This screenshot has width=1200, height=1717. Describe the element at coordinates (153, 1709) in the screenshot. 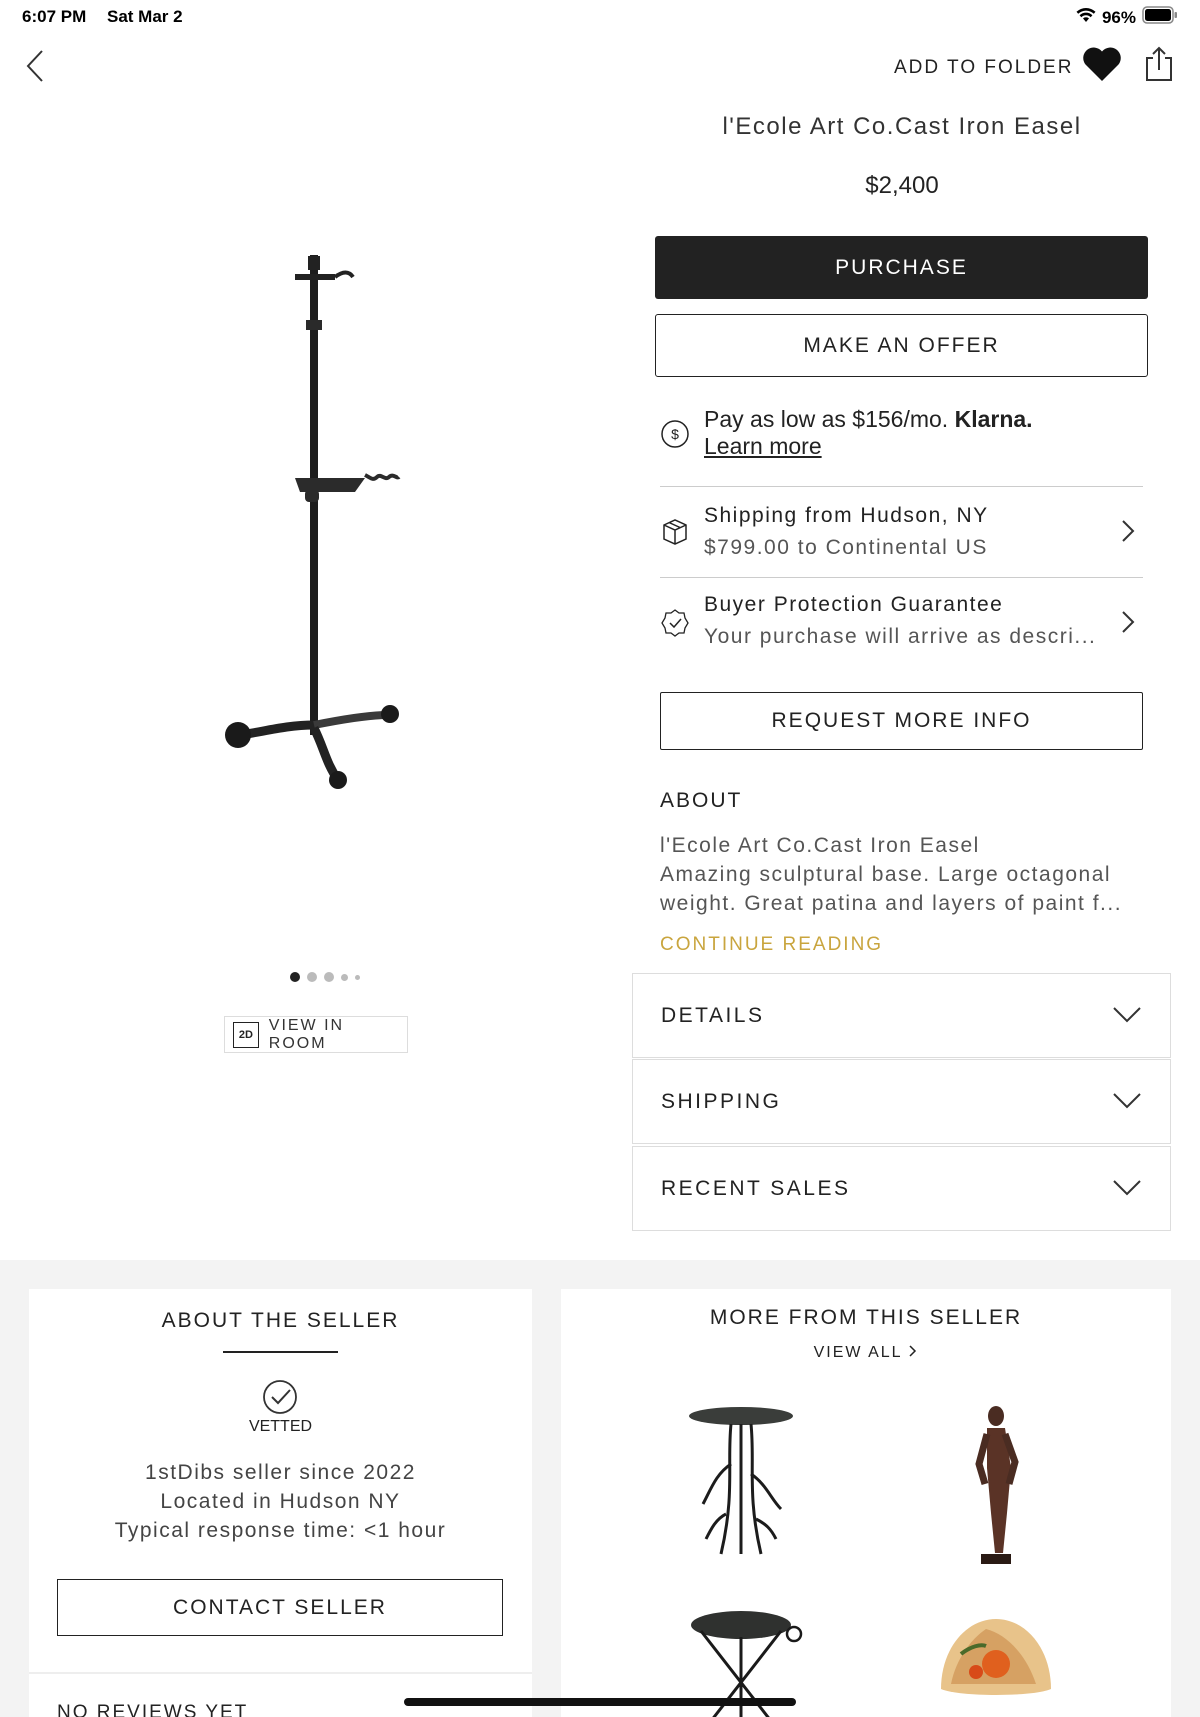

I see `reviews-heading: NO REVIEWS YET` at that location.